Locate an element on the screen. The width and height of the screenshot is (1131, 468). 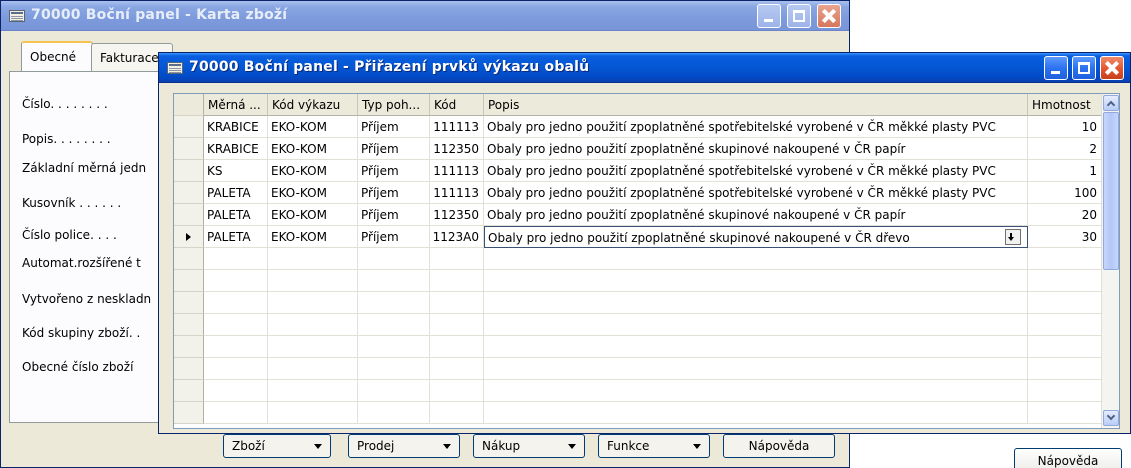
vertical-scrollbar is located at coordinates (1110, 261).